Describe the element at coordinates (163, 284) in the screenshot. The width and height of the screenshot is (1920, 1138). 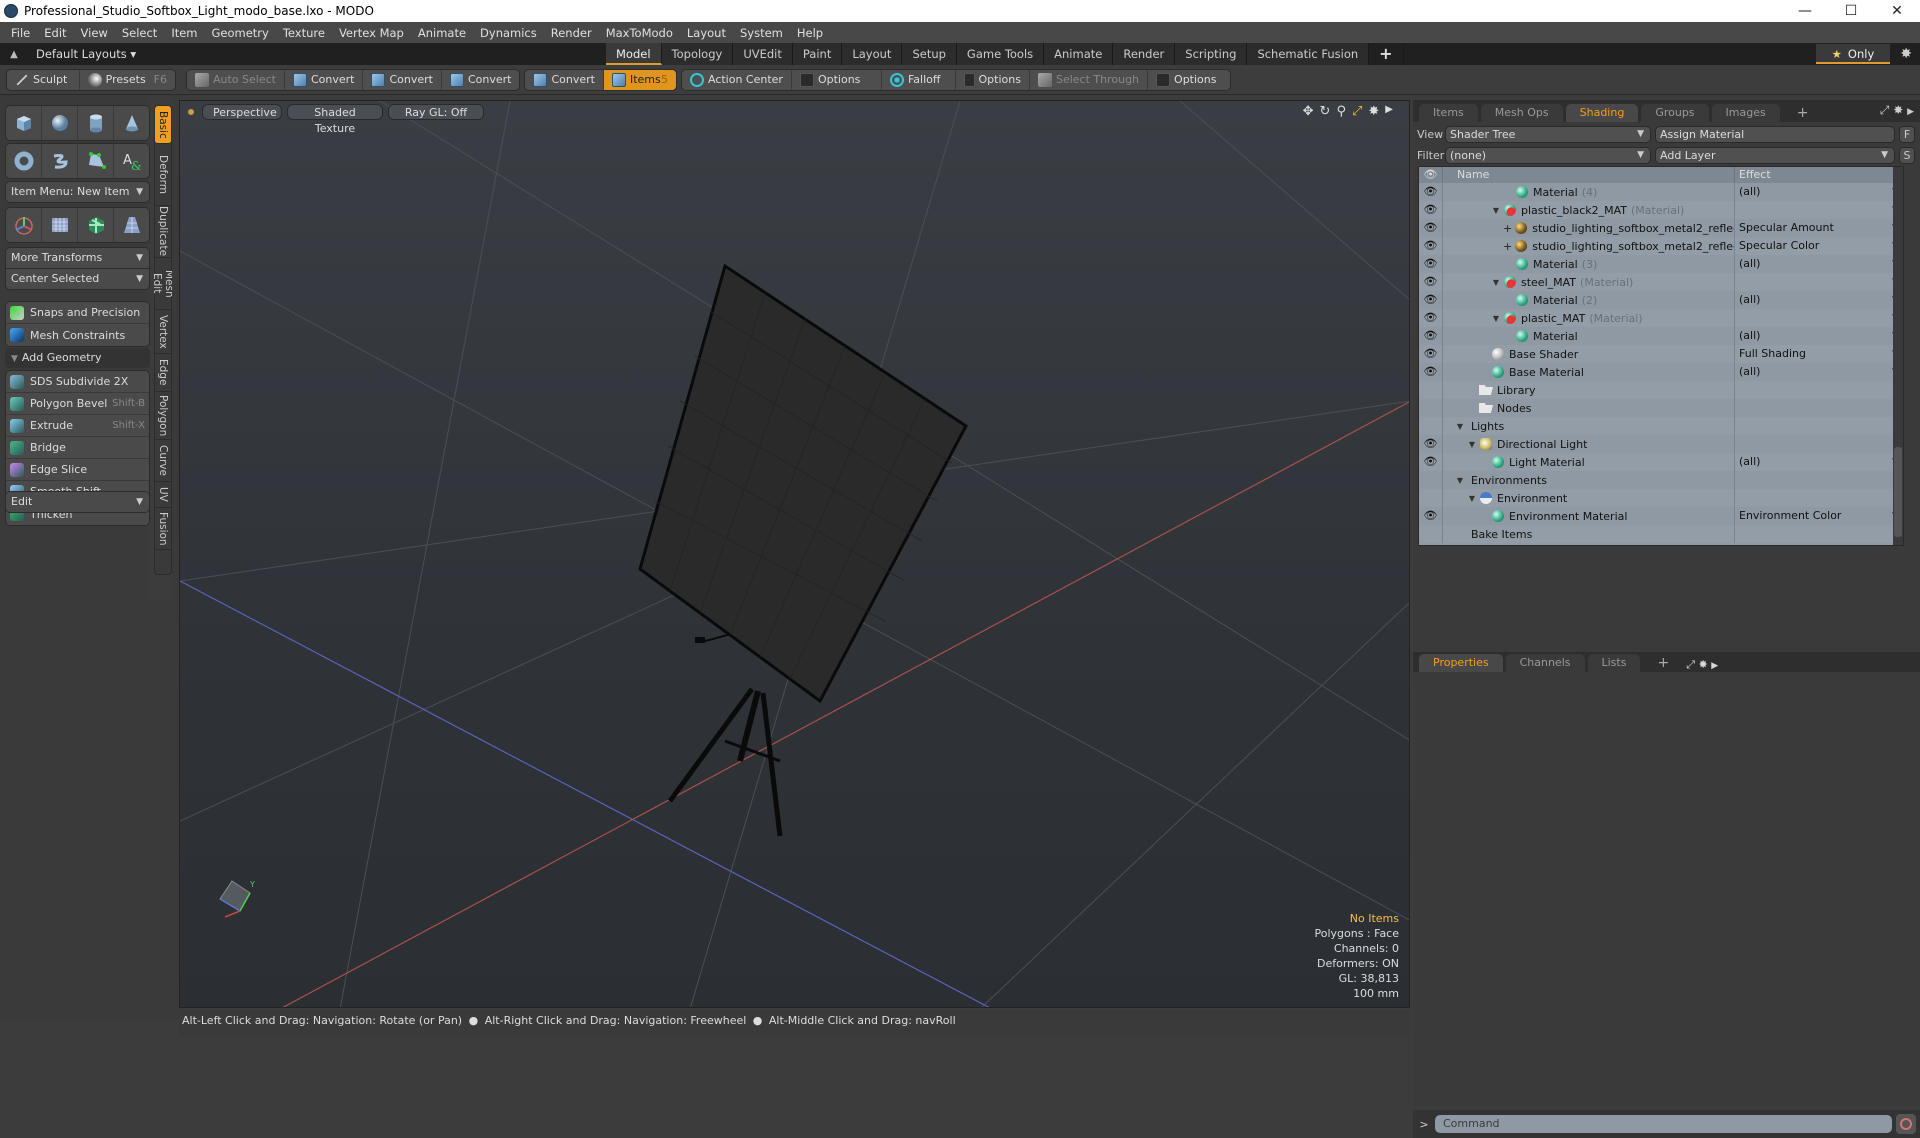
I see `vtab-mesh-edit: Mesh Edit` at that location.